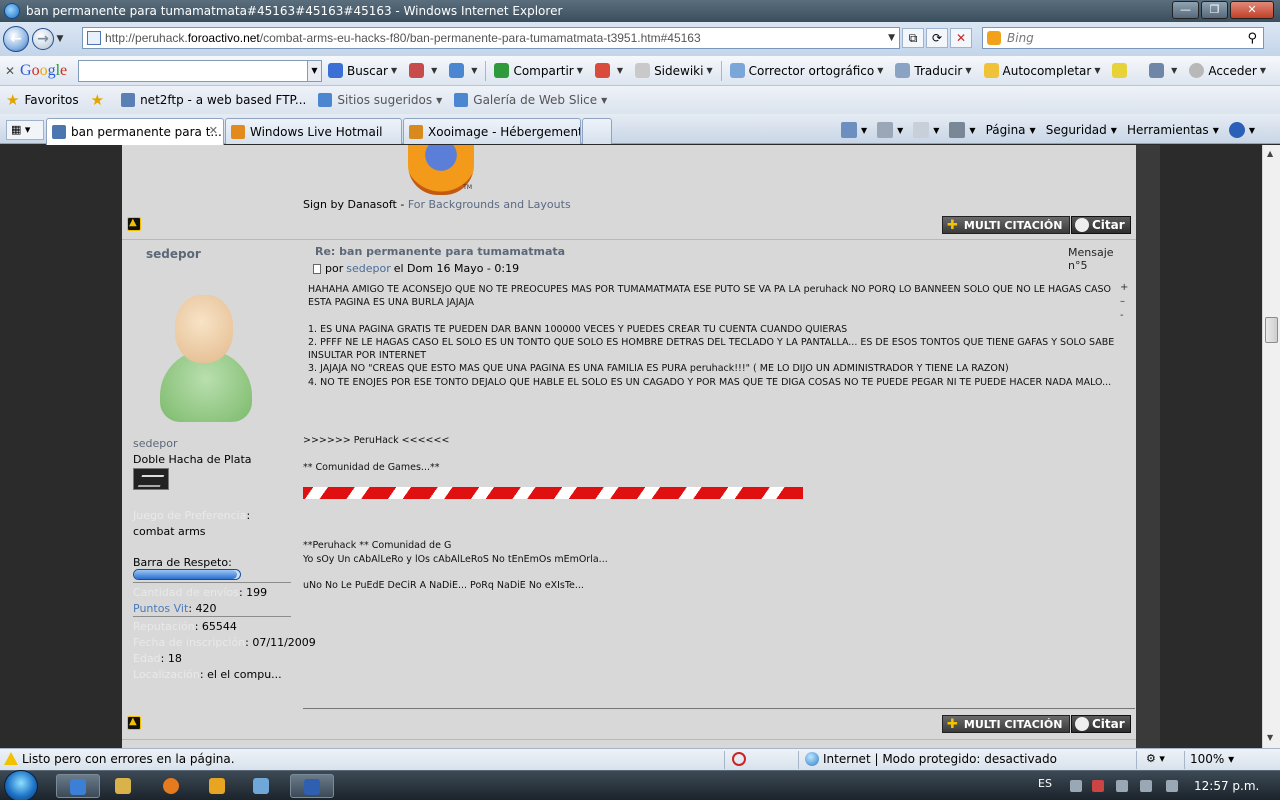 This screenshot has width=1280, height=800. What do you see at coordinates (1122, 315) in the screenshot?
I see `reset-dash-button: -` at bounding box center [1122, 315].